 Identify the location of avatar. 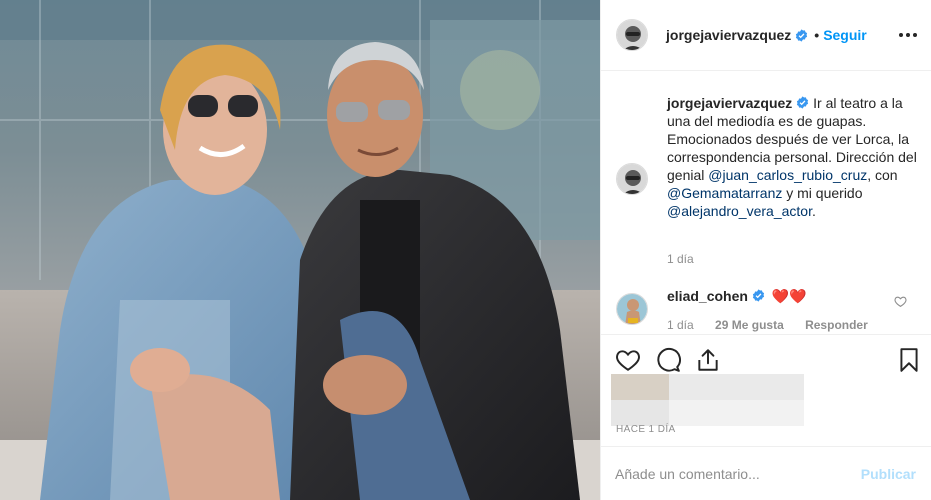
(632, 35).